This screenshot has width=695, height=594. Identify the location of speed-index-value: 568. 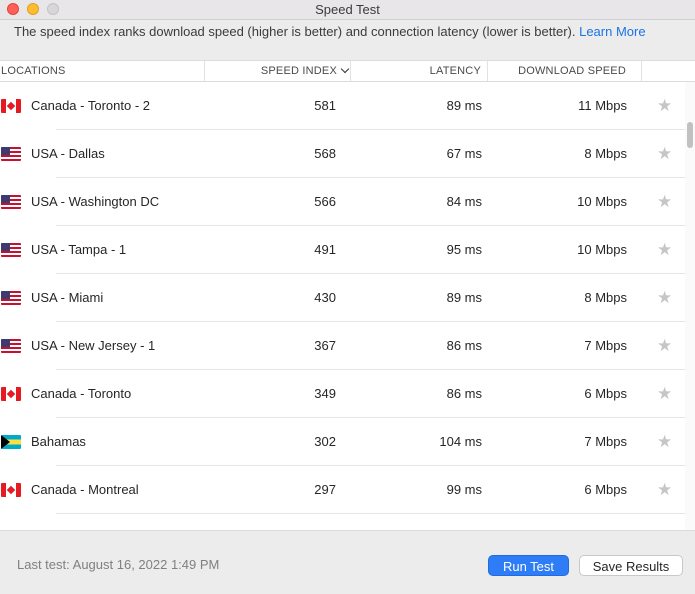
(325, 153).